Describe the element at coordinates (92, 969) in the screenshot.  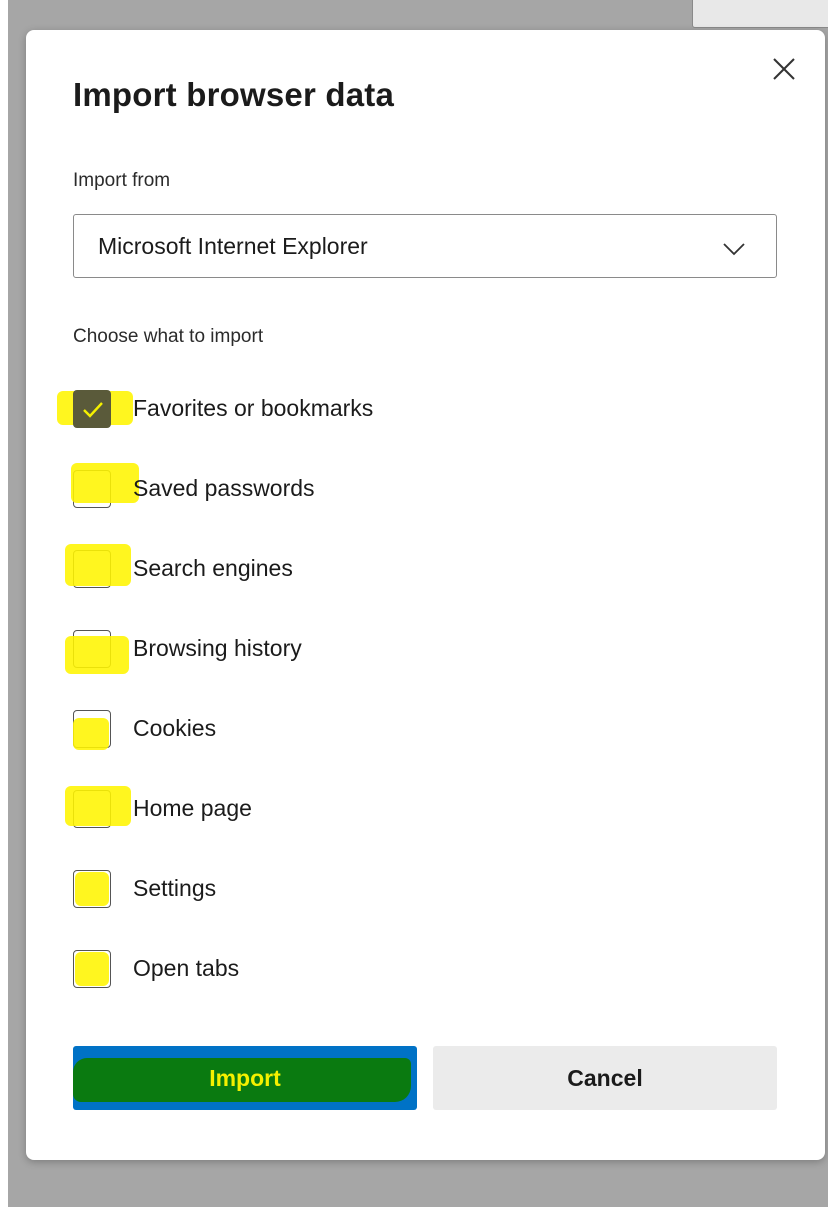
I see `open-tabs-checkbox-box` at that location.